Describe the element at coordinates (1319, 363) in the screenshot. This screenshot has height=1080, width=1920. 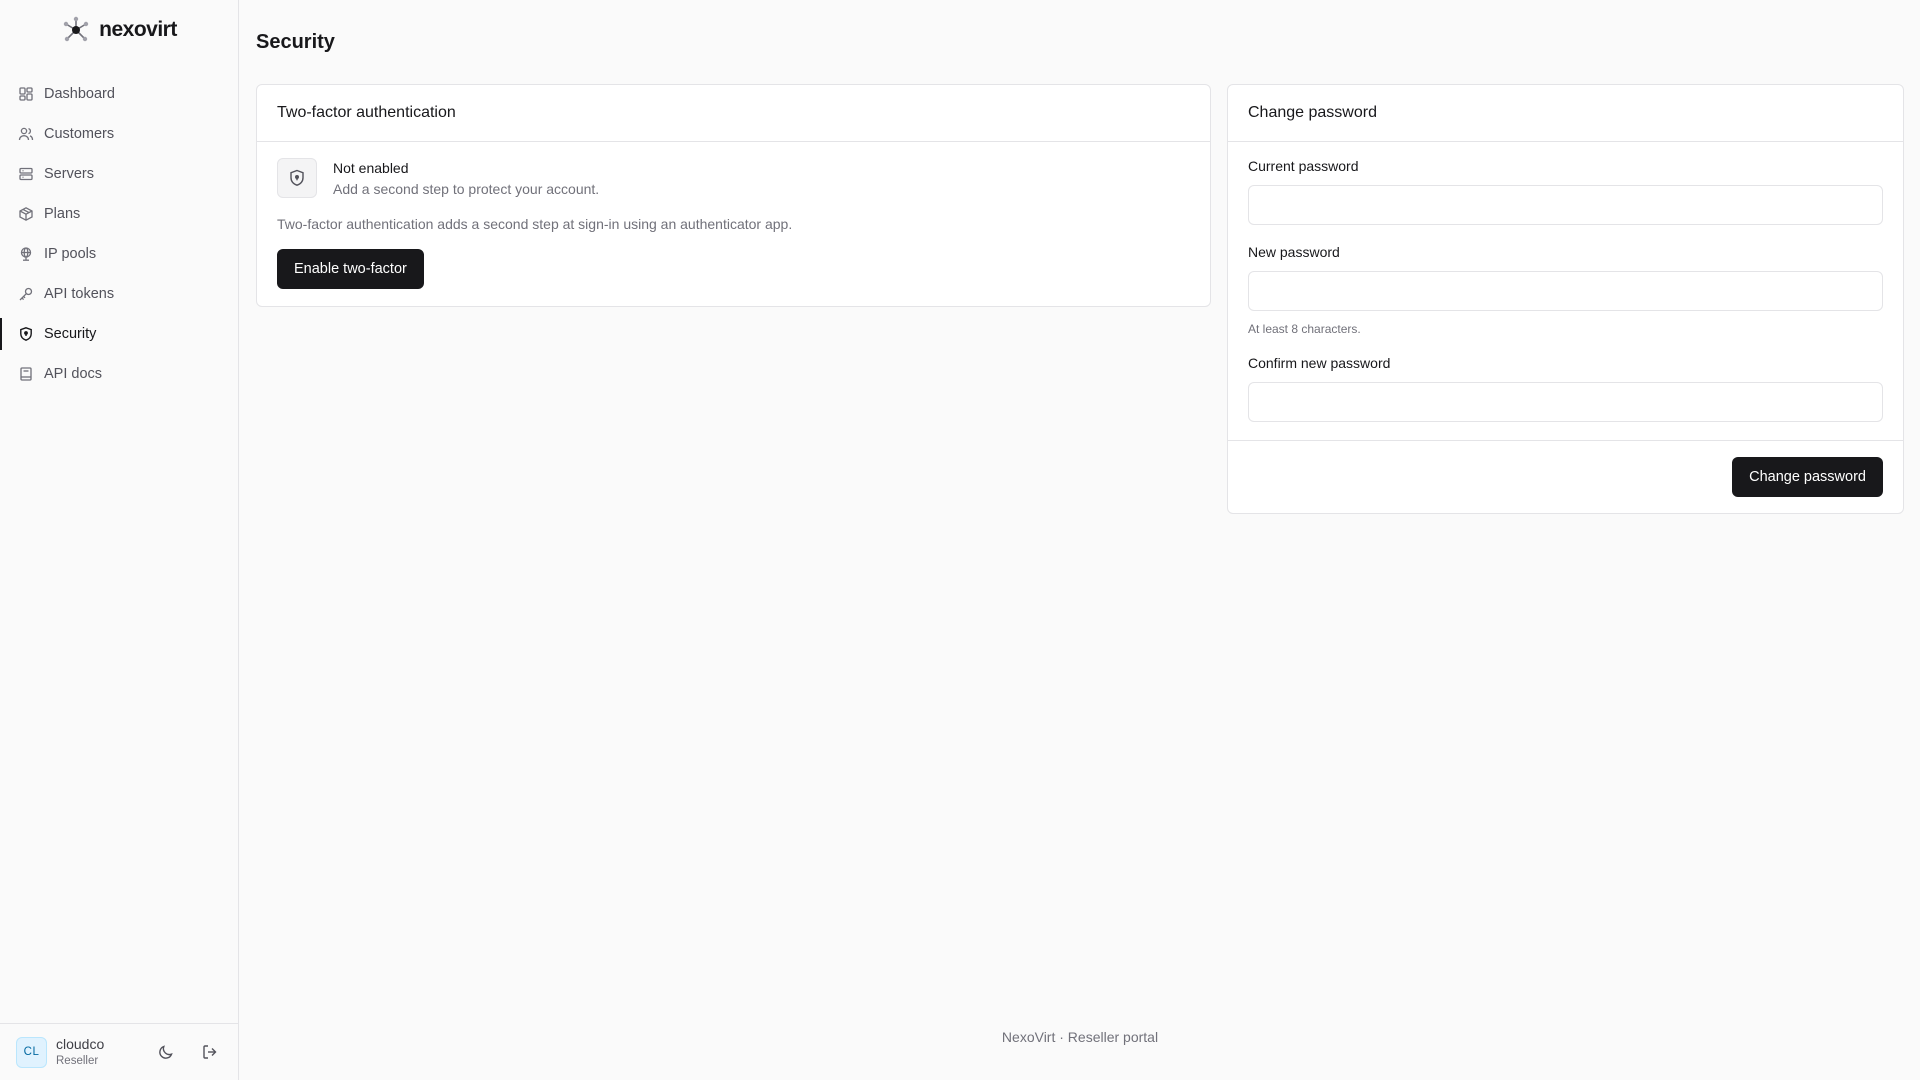
I see `confirm-password-label: Confirm new password` at that location.